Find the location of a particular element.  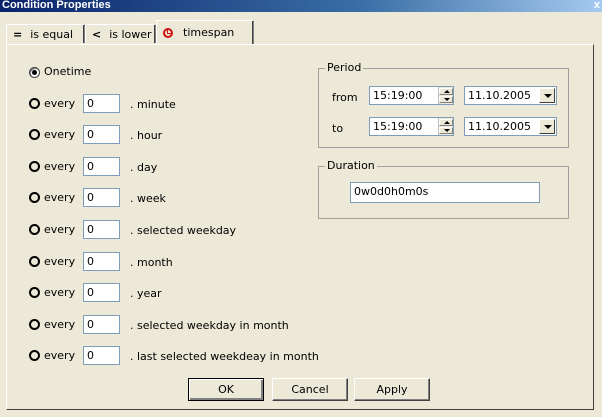

every-month-radio is located at coordinates (34, 261).